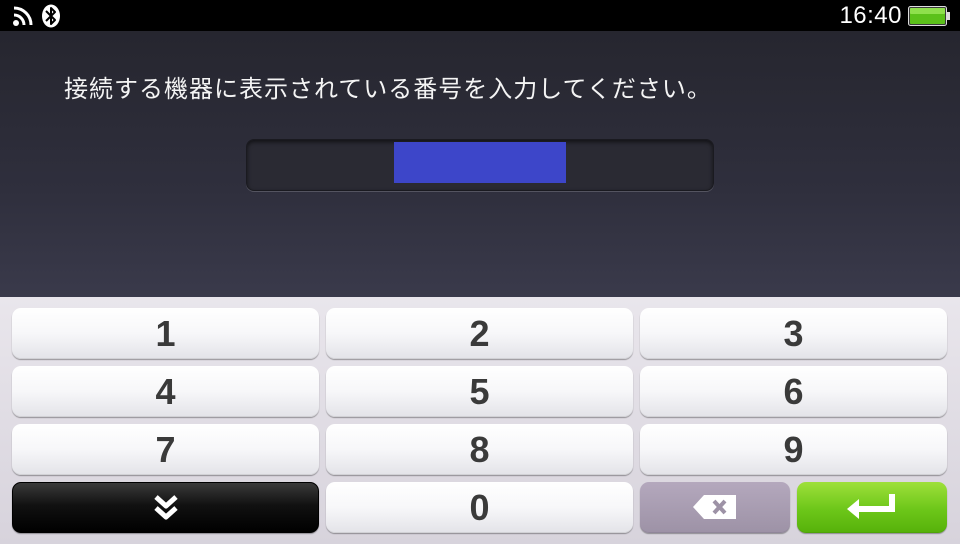 This screenshot has width=960, height=544. What do you see at coordinates (165, 391) in the screenshot?
I see `key-4: 4` at bounding box center [165, 391].